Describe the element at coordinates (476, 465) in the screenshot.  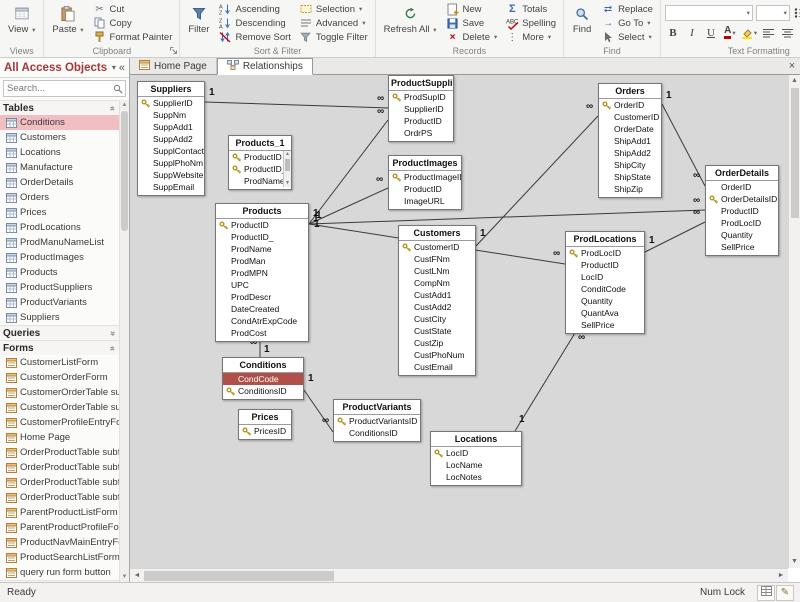
I see `field-locname: LocName` at that location.